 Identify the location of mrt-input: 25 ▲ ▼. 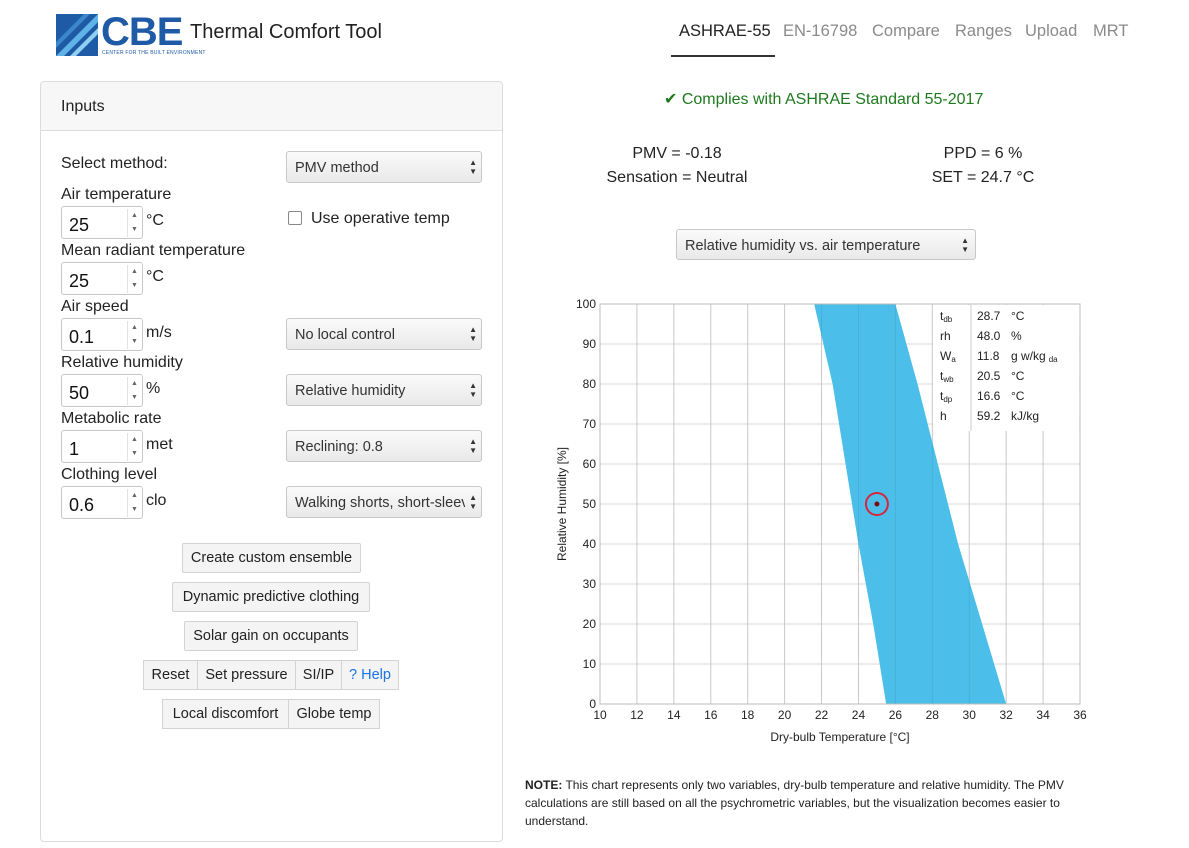
(102, 278).